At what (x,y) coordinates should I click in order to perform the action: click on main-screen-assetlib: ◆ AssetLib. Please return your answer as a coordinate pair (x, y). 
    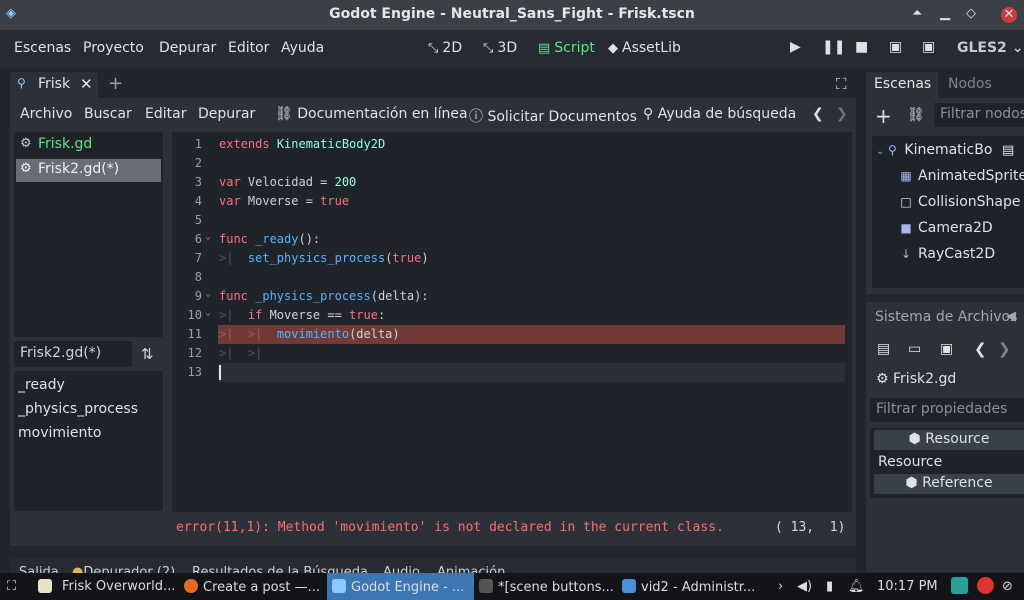
    Looking at the image, I should click on (644, 48).